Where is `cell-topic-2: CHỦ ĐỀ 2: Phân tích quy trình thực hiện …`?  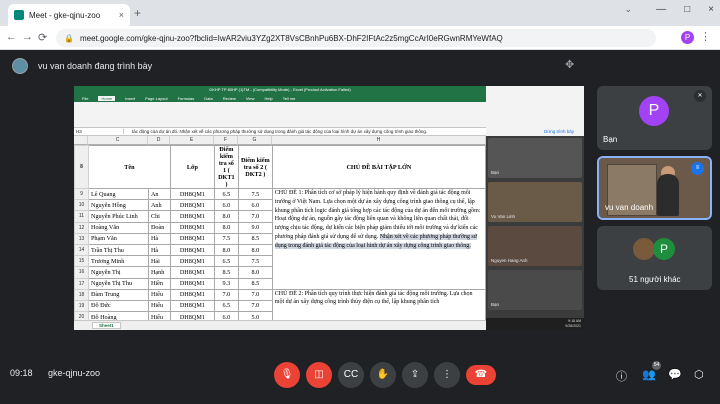
cell-topic-2: CHỦ ĐỀ 2: Phân tích quy trình thực hiện … is located at coordinates (378, 304).